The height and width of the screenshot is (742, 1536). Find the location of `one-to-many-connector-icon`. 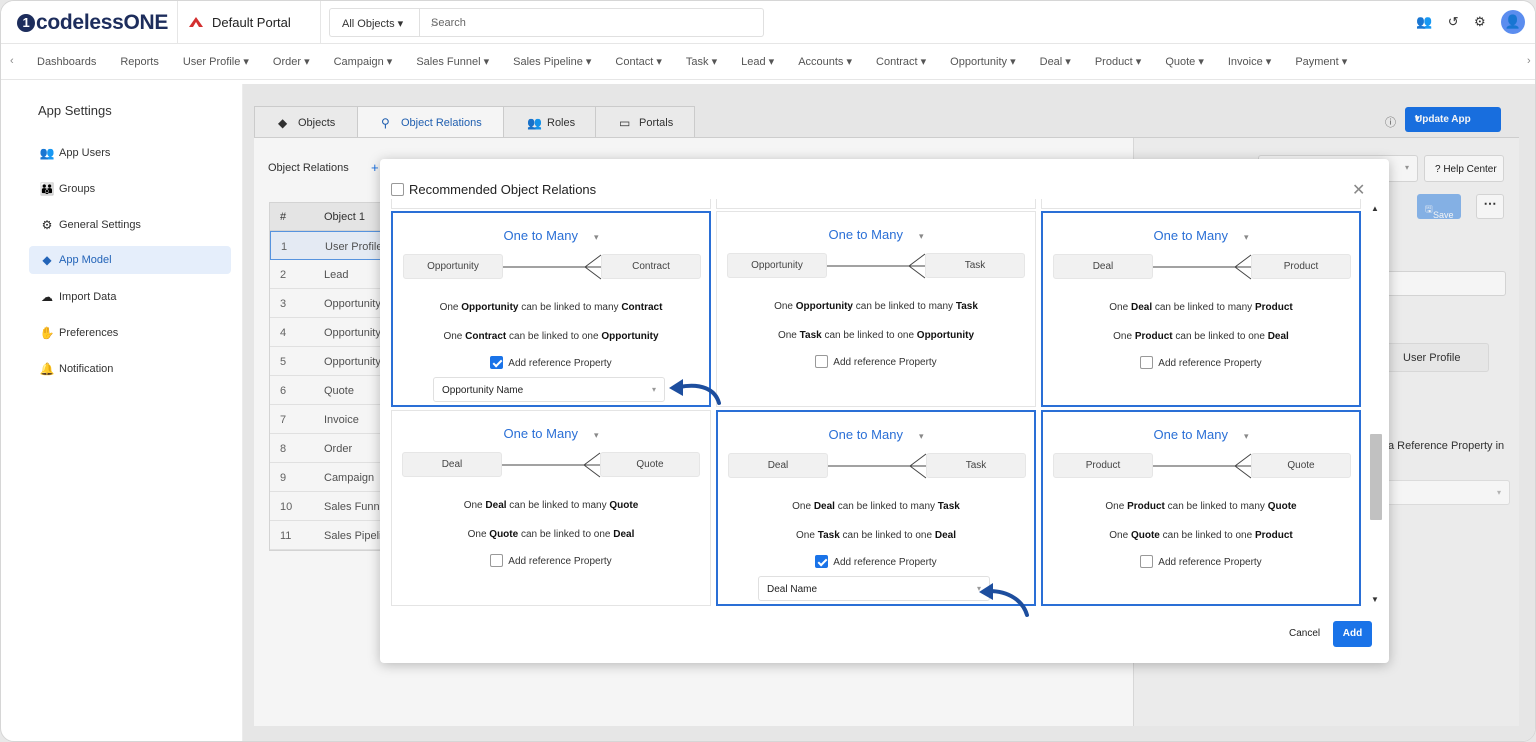

one-to-many-connector-icon is located at coordinates (878, 466).